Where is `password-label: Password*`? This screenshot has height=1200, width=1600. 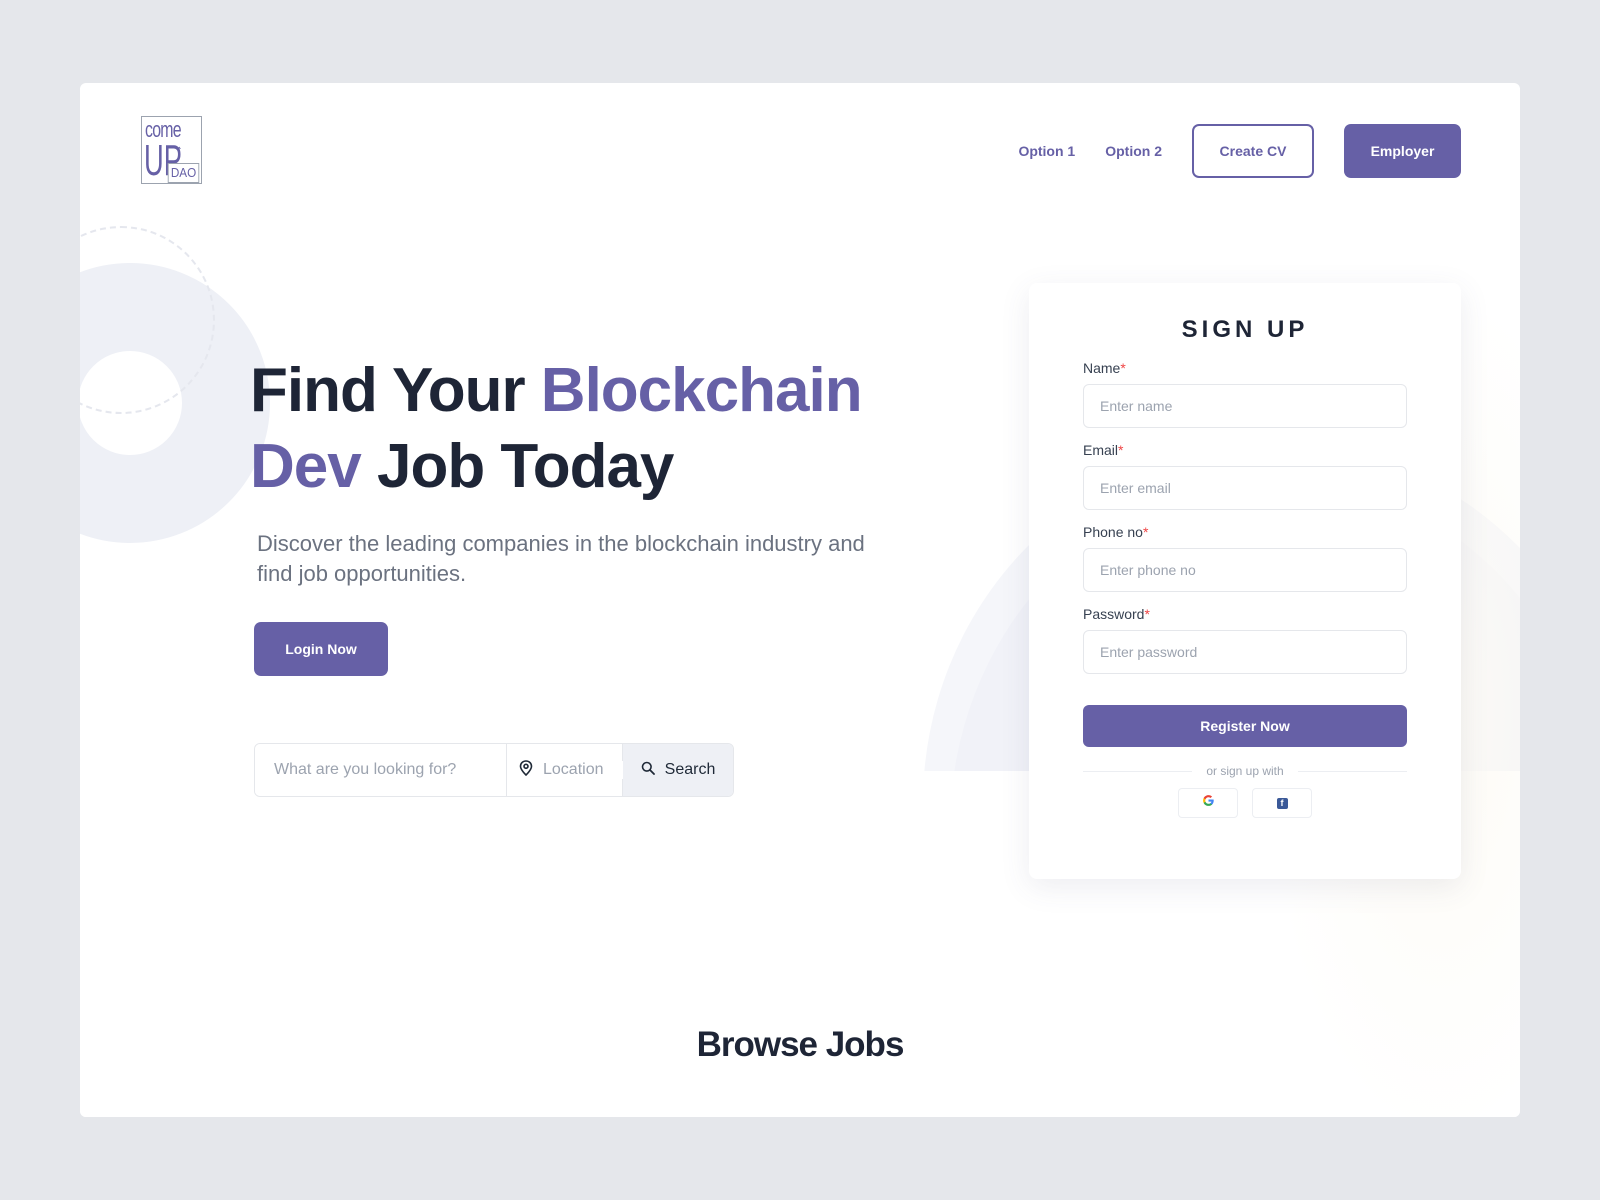 password-label: Password* is located at coordinates (1245, 615).